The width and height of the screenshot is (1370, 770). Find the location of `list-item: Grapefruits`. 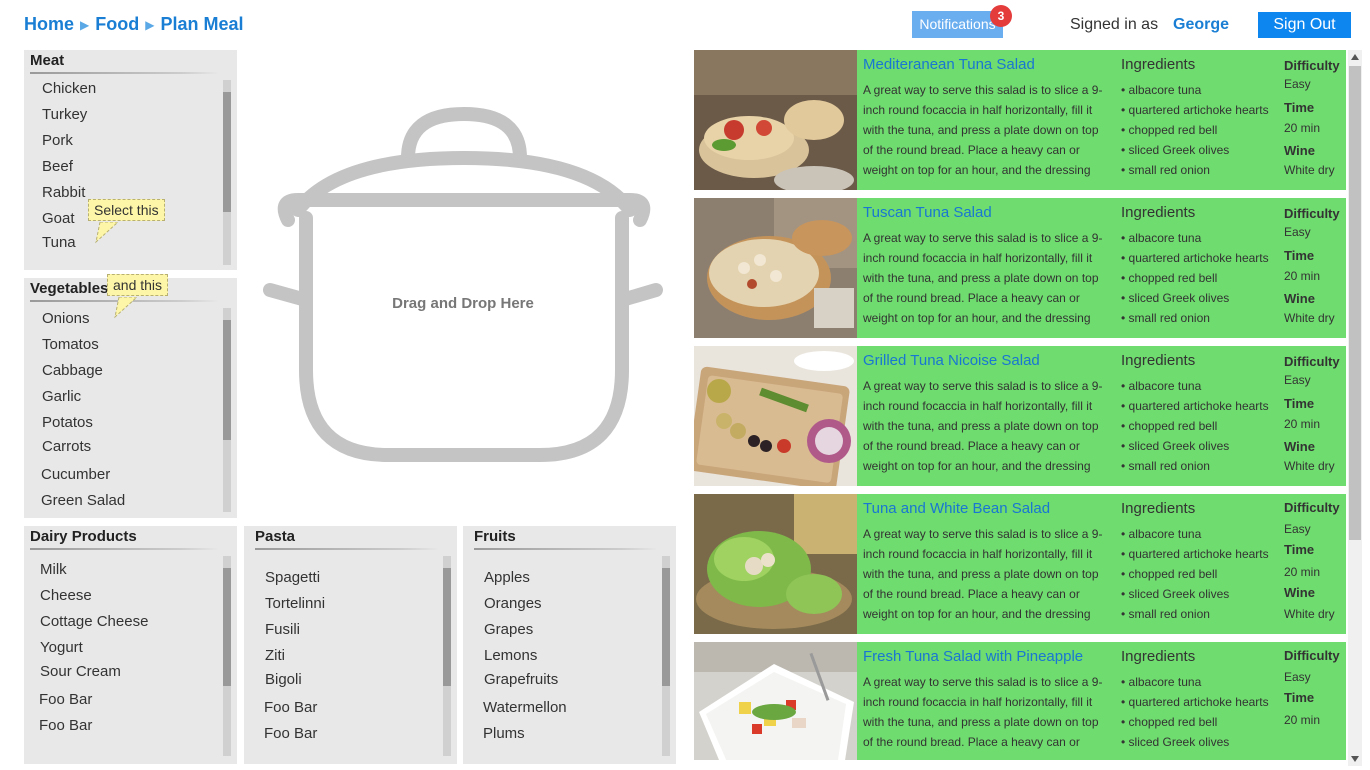

list-item: Grapefruits is located at coordinates (521, 679).